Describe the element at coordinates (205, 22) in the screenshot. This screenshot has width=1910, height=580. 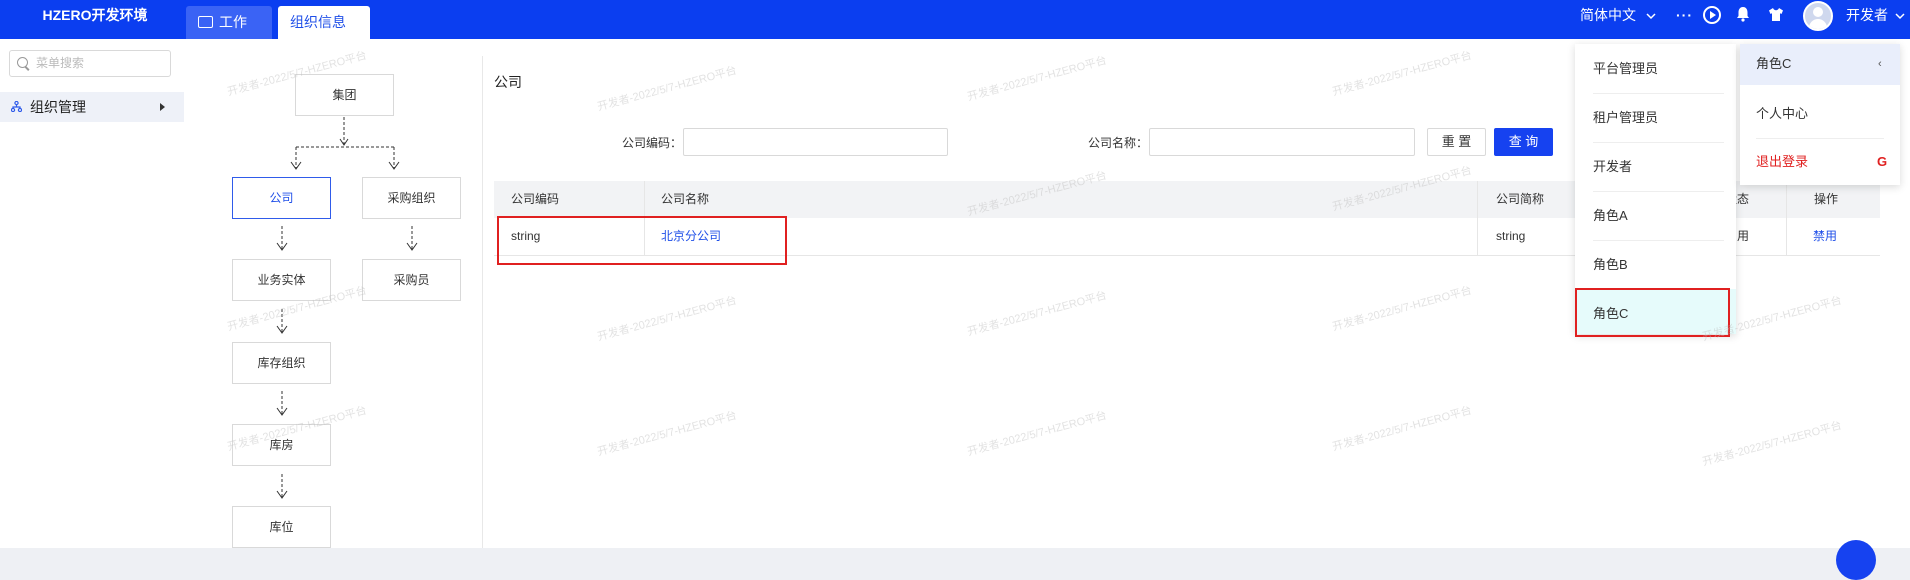
I see `monitor-icon` at that location.